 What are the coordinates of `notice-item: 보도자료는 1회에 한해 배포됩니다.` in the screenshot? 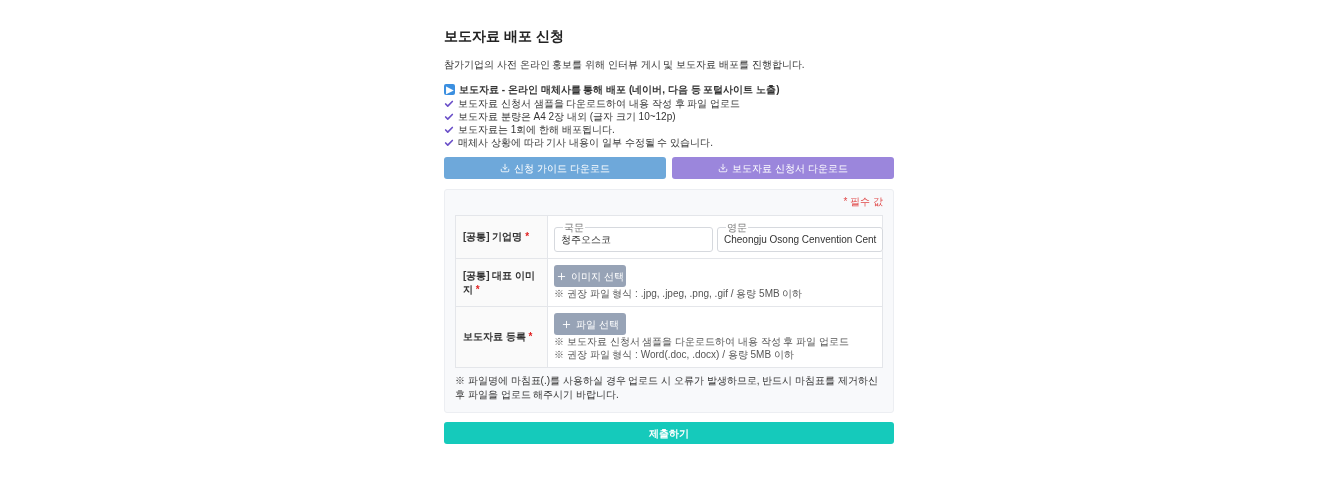 It's located at (536, 129).